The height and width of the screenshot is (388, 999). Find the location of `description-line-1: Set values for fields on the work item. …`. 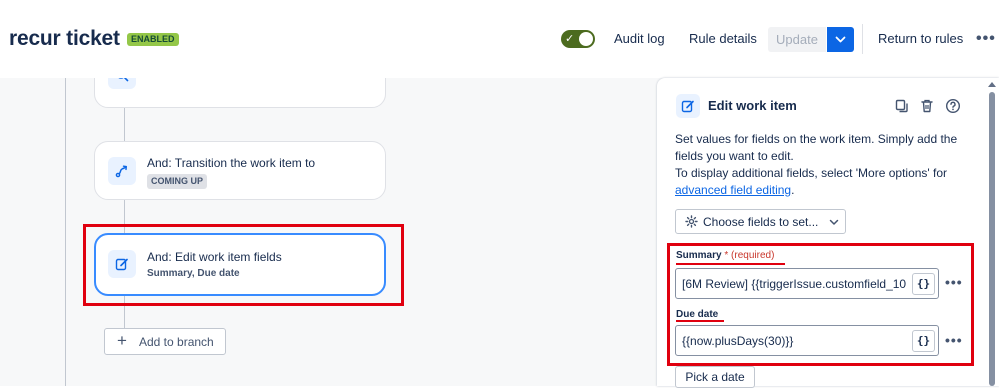

description-line-1: Set values for fields on the work item. … is located at coordinates (816, 147).